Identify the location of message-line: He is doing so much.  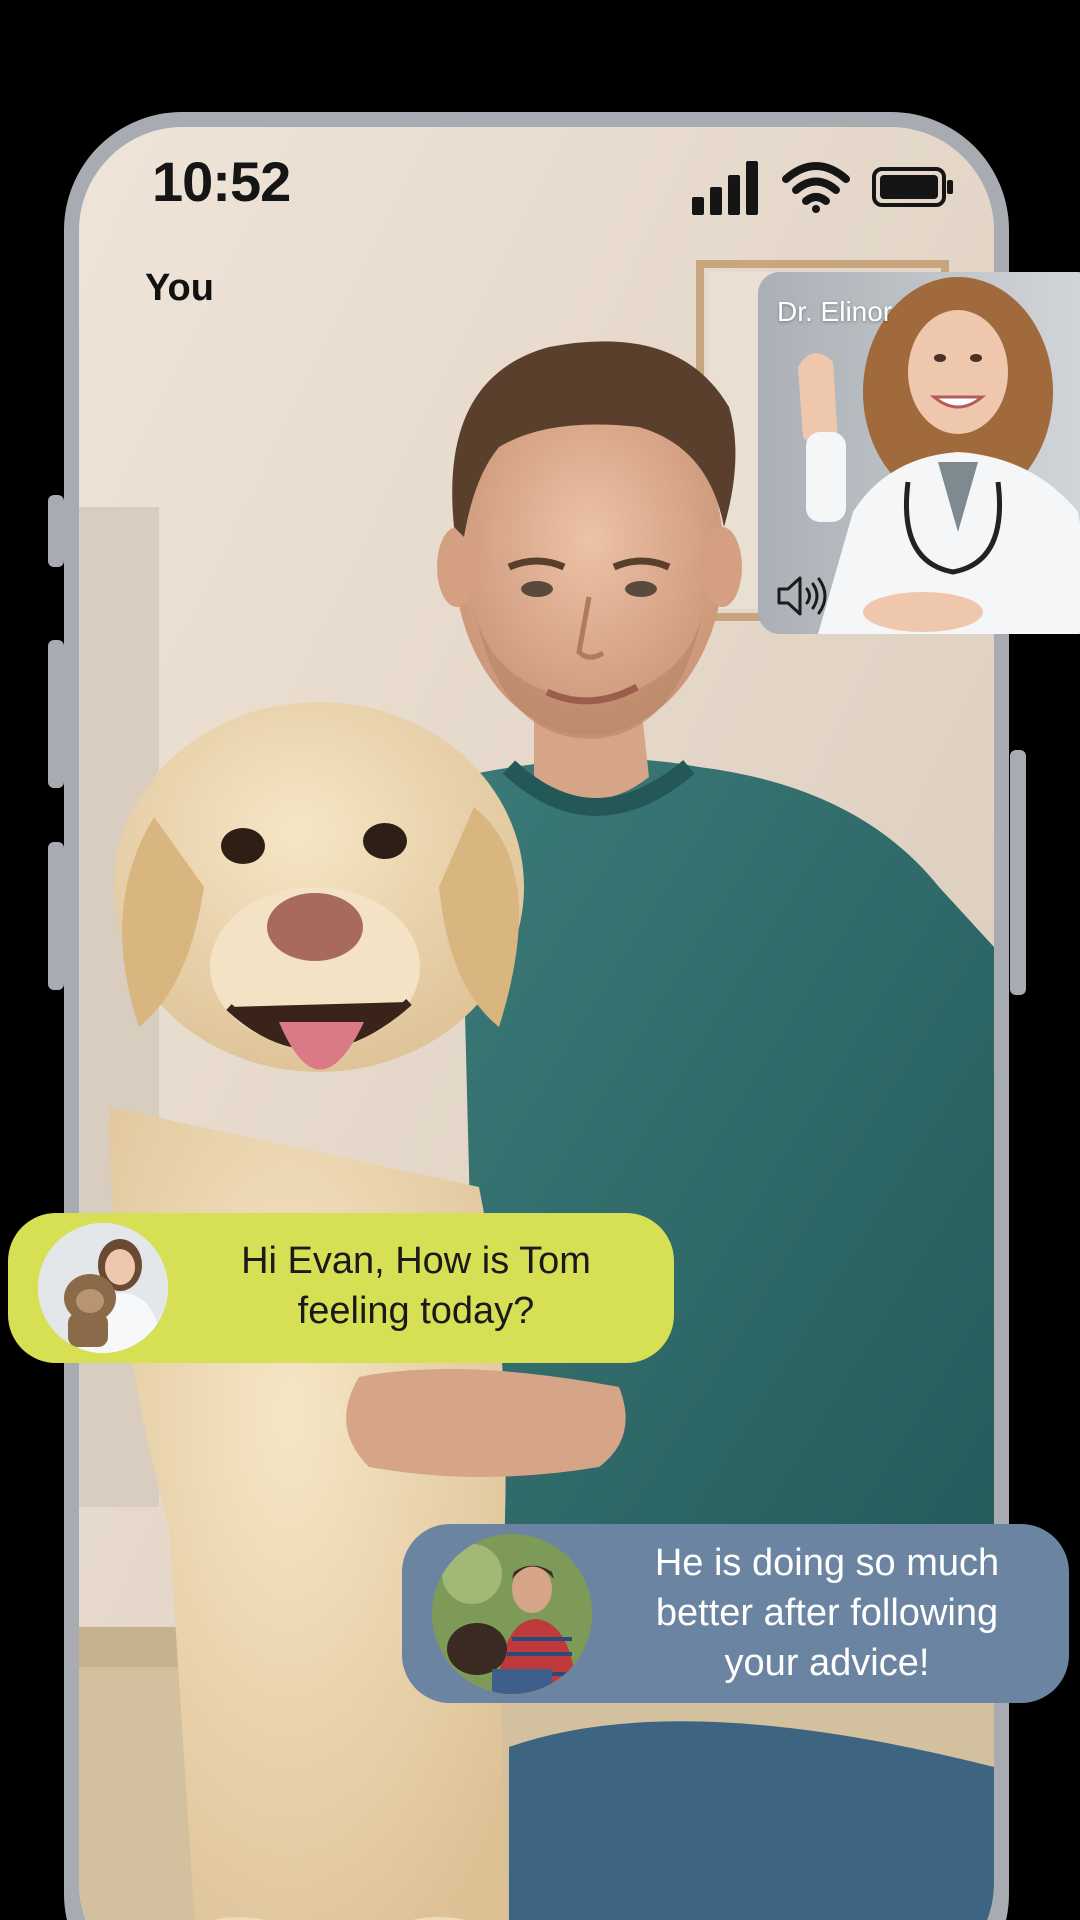
(827, 1563).